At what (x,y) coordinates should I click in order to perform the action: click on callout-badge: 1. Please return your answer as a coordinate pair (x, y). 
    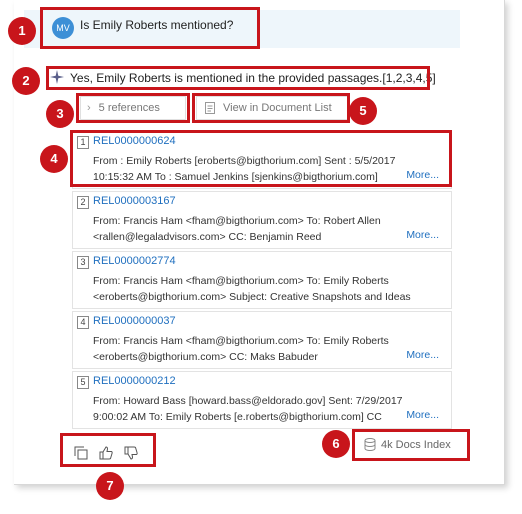
    Looking at the image, I should click on (22, 31).